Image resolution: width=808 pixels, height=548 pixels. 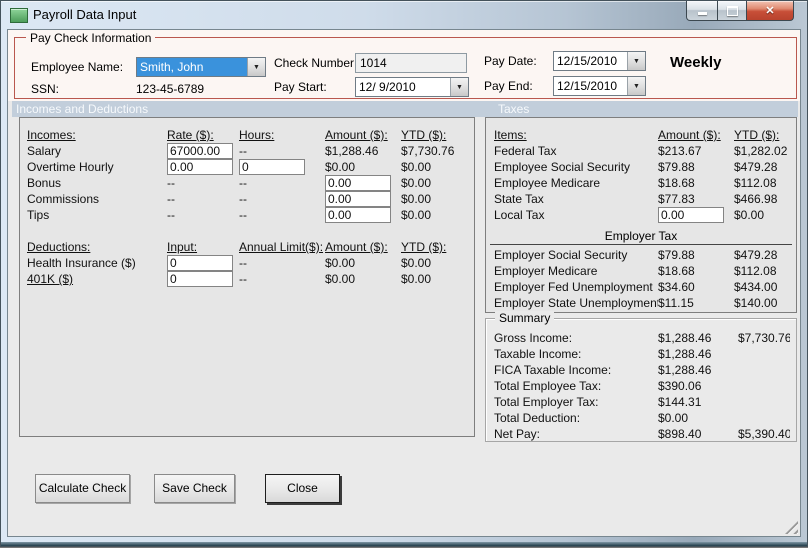 What do you see at coordinates (63, 199) in the screenshot?
I see `table-cell: Commissions` at bounding box center [63, 199].